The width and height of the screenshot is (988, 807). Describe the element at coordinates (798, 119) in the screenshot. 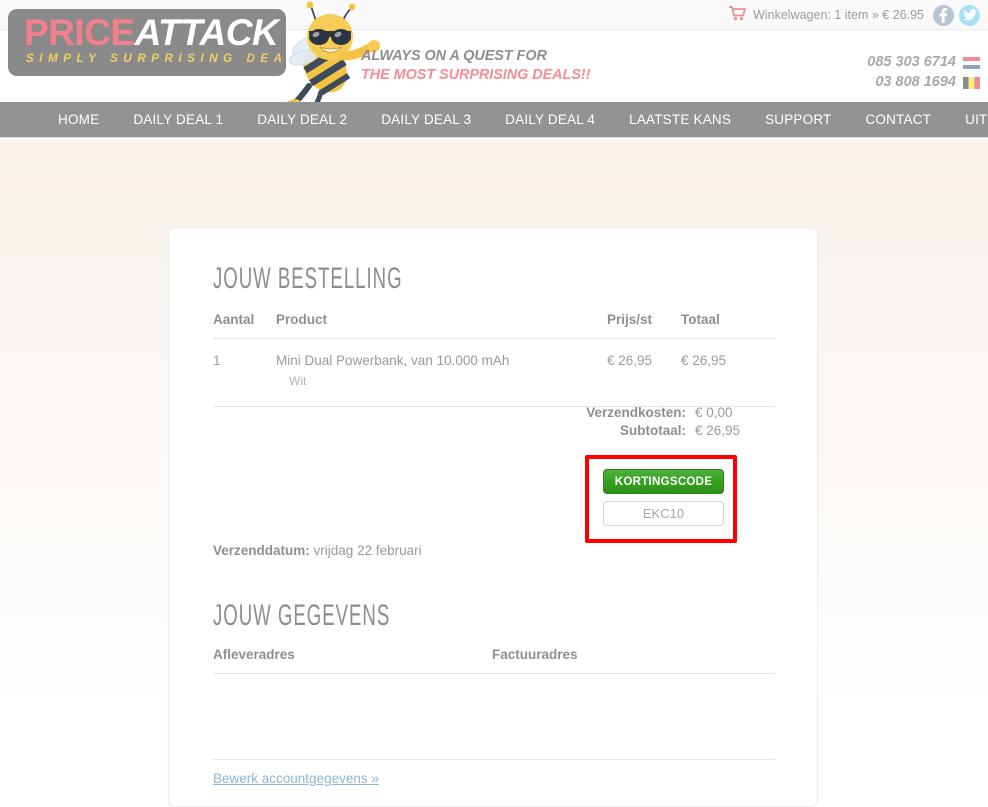

I see `nav-item-support: SUPPORT` at that location.